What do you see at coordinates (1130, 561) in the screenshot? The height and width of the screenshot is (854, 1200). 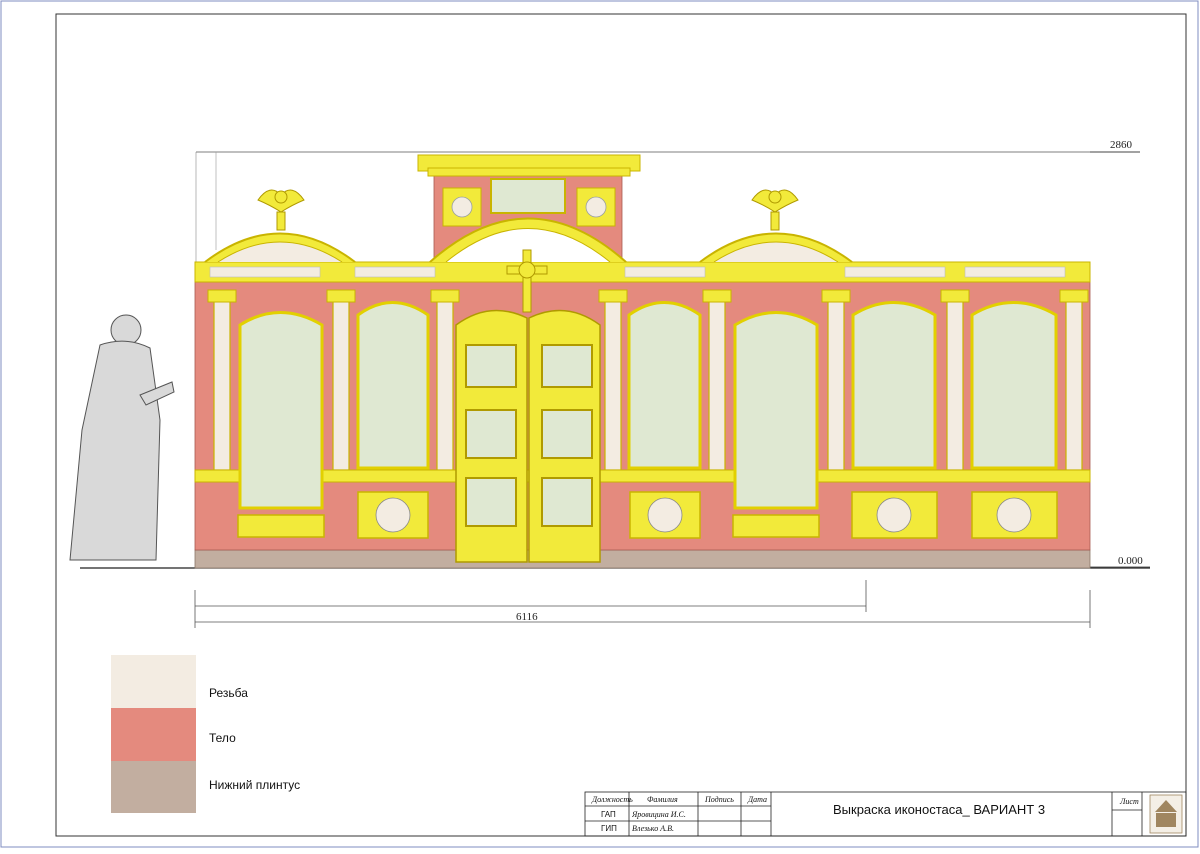 I see `dim-zero-label: 0.000` at bounding box center [1130, 561].